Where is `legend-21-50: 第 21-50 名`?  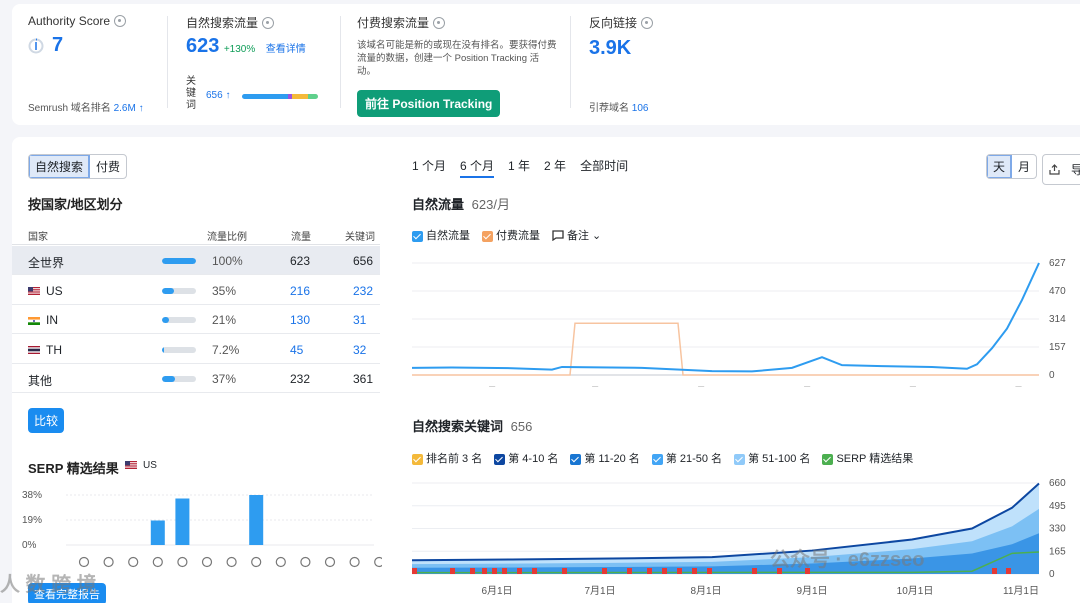
legend-21-50: 第 21-50 名 is located at coordinates (687, 458).